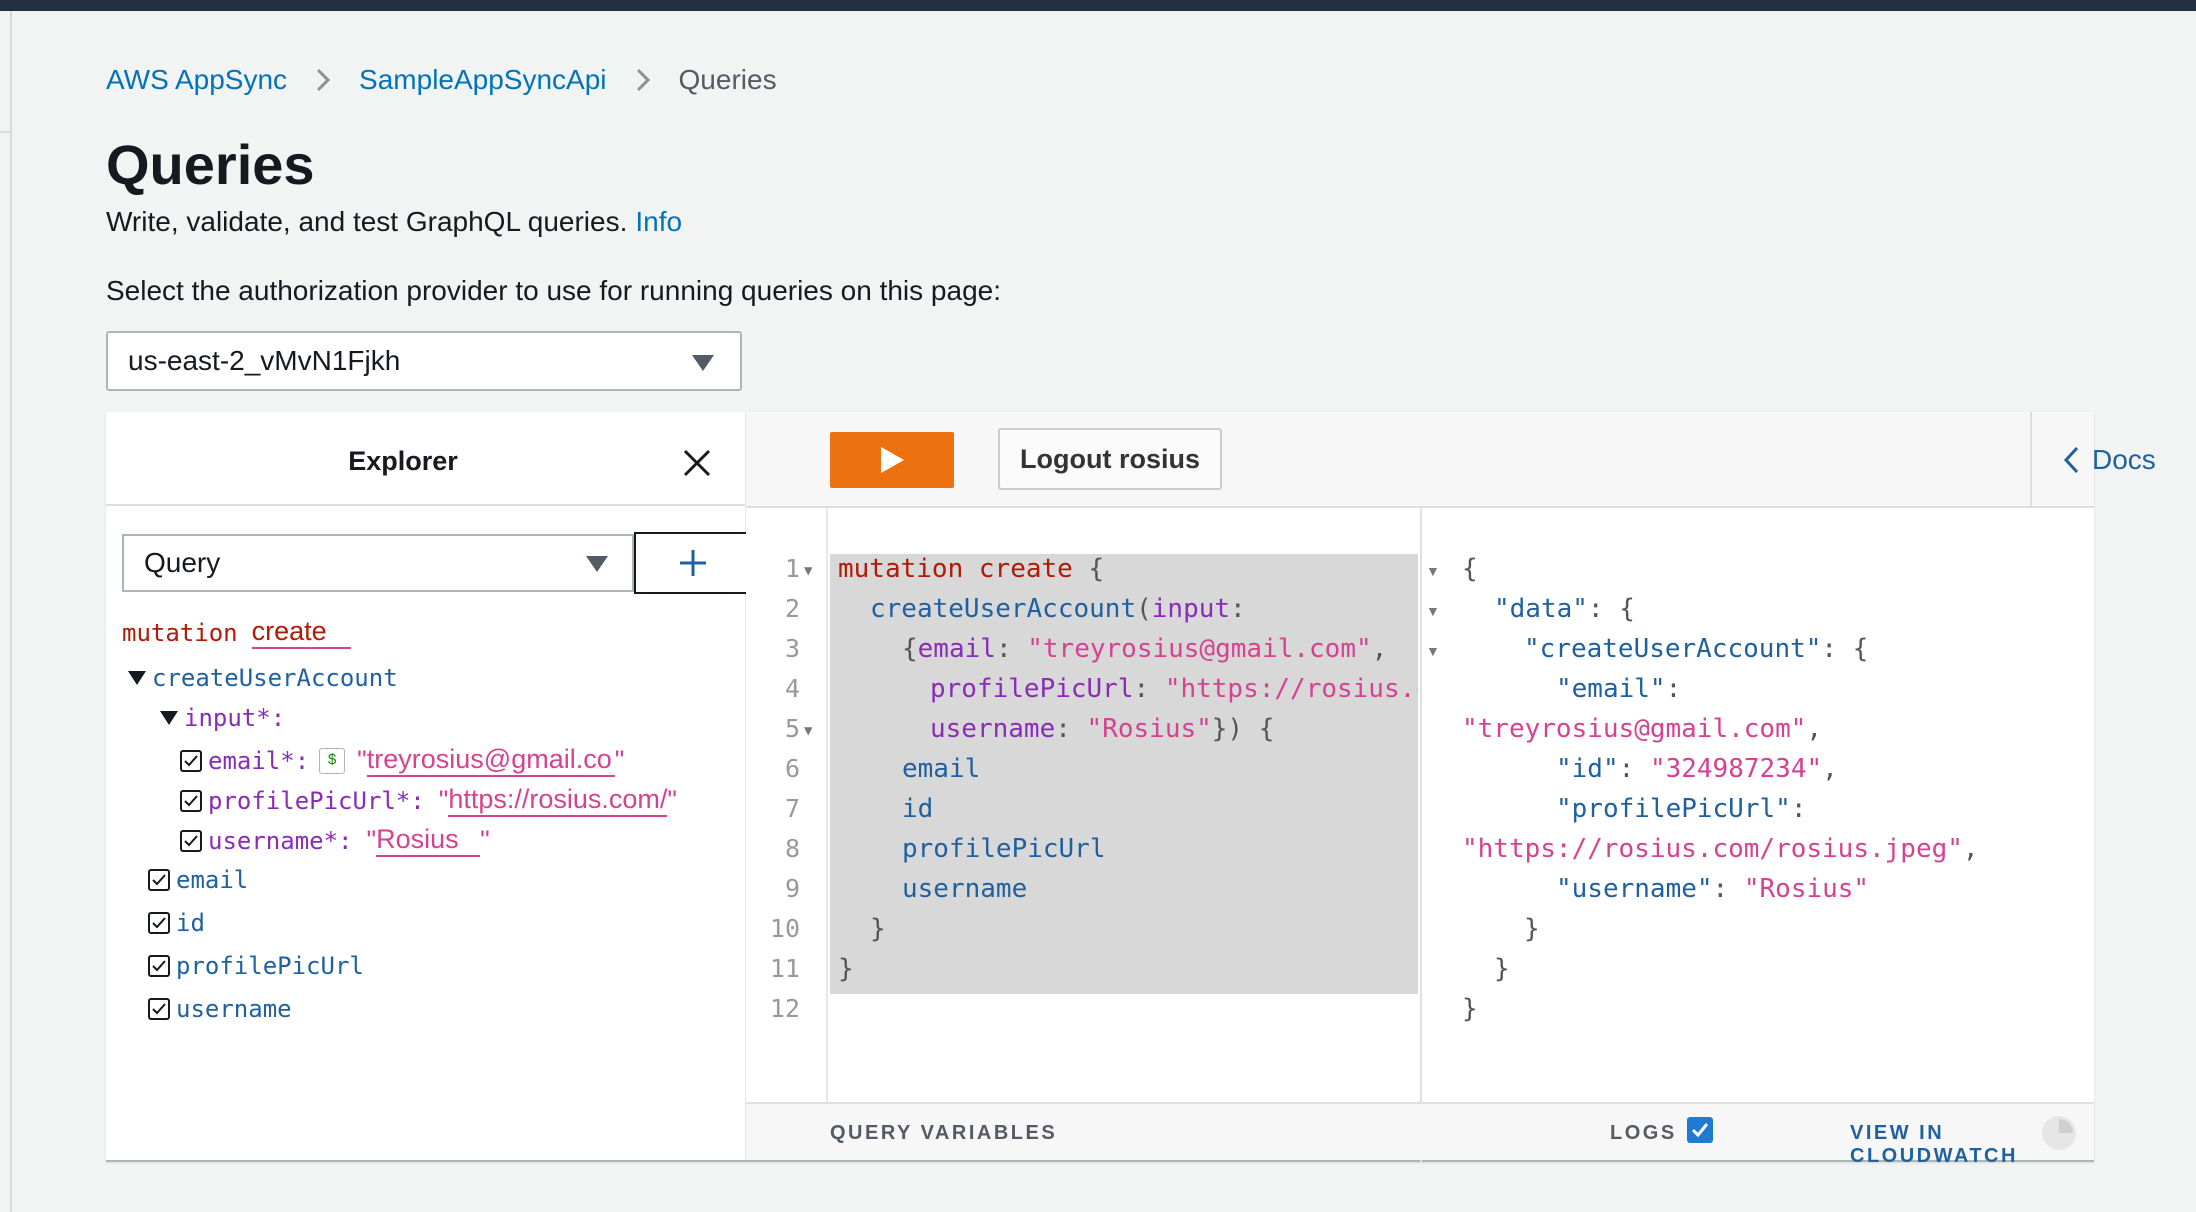 The height and width of the screenshot is (1212, 2196). What do you see at coordinates (235, 718) in the screenshot?
I see `tree-arg-label: input*:` at bounding box center [235, 718].